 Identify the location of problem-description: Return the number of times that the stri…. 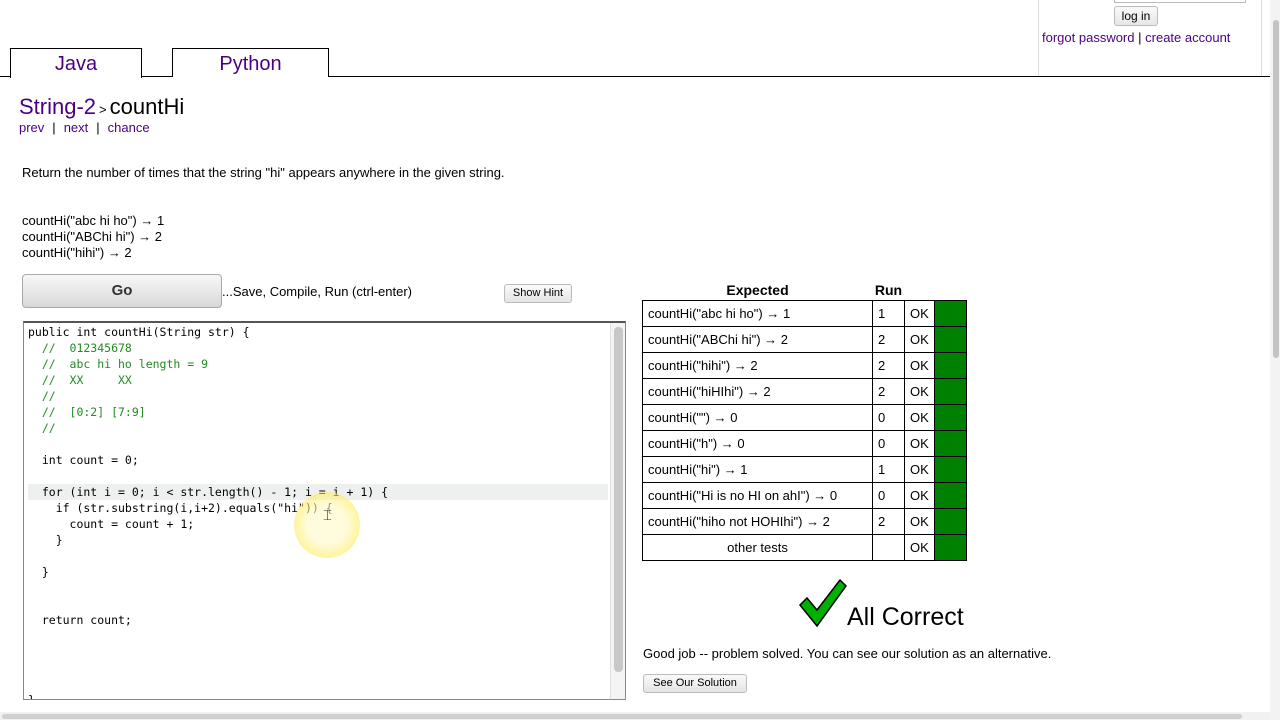
(263, 172).